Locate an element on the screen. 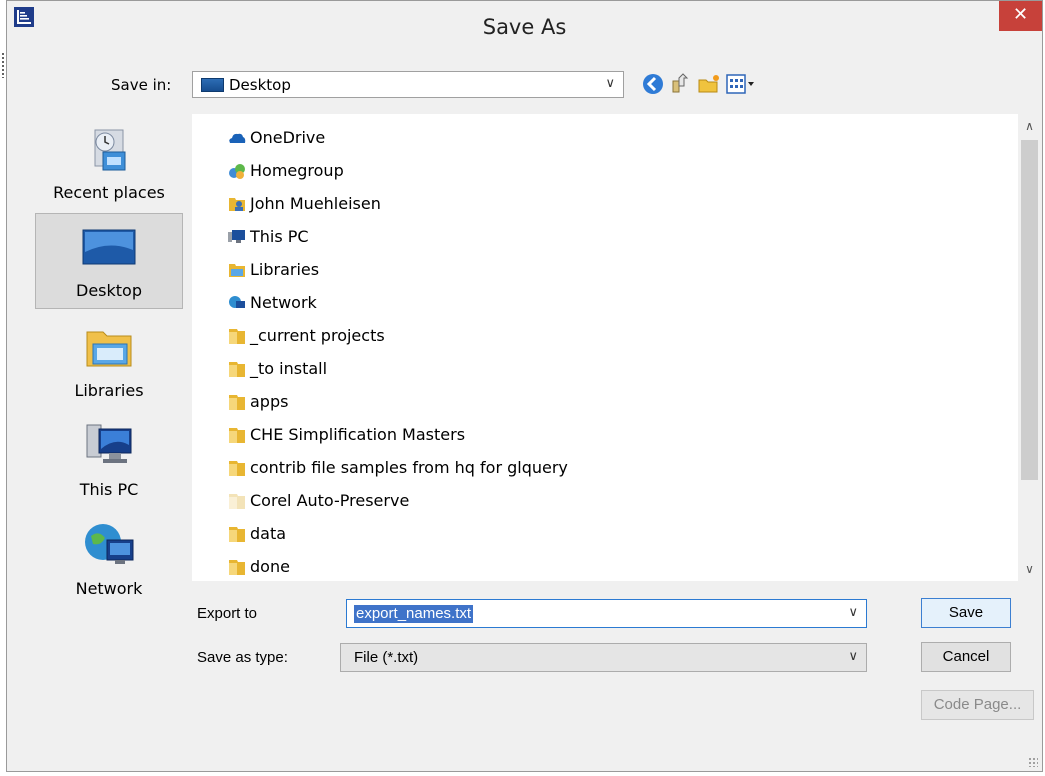 The height and width of the screenshot is (776, 1045). list-item-name: done is located at coordinates (270, 566).